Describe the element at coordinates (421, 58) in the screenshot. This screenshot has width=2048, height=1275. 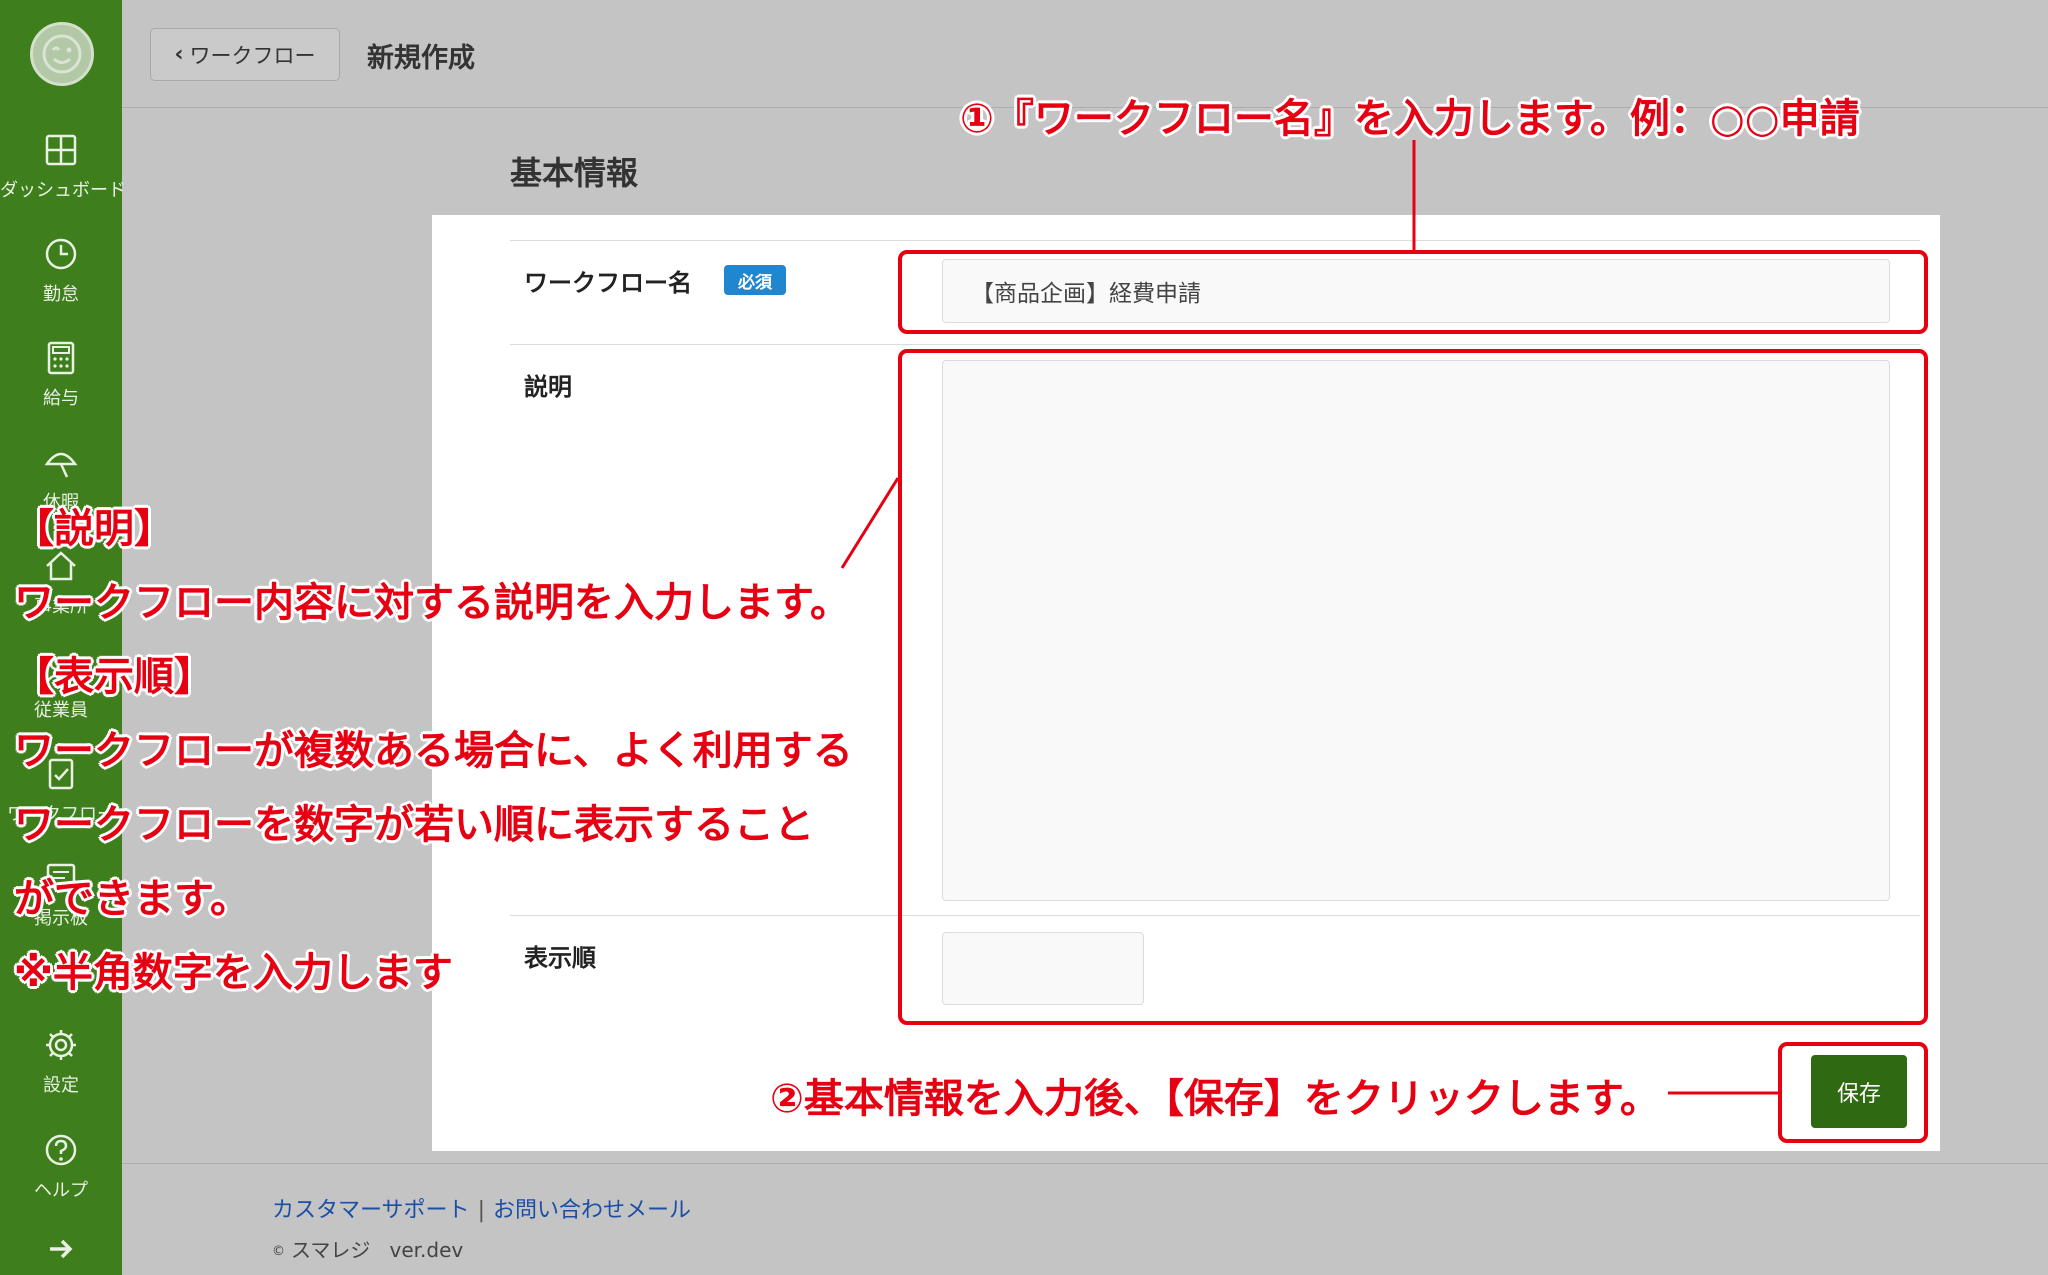
I see `page-title: 新規作成` at that location.